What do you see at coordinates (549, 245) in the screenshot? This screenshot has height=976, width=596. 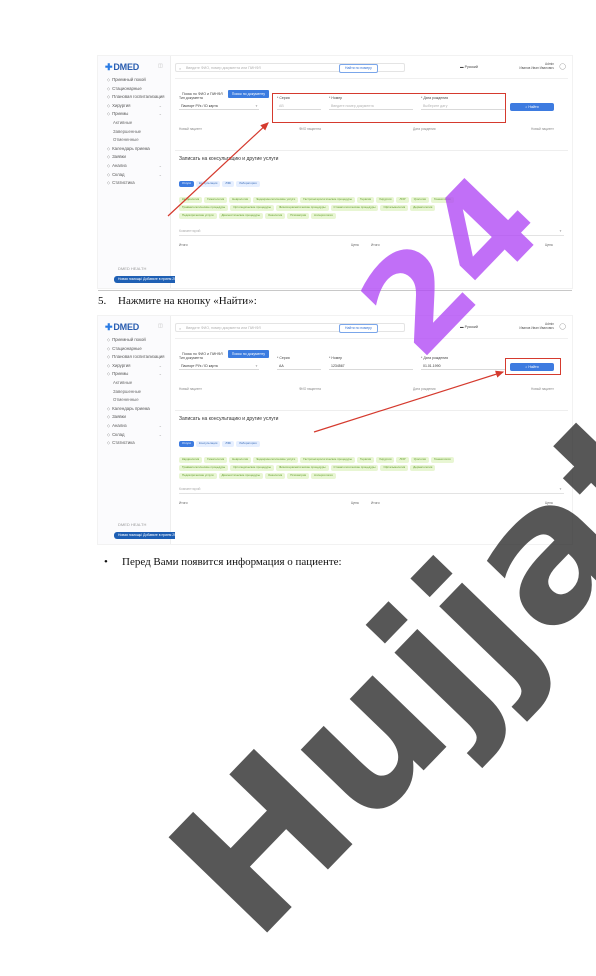 I see `price-label-right: Цена` at bounding box center [549, 245].